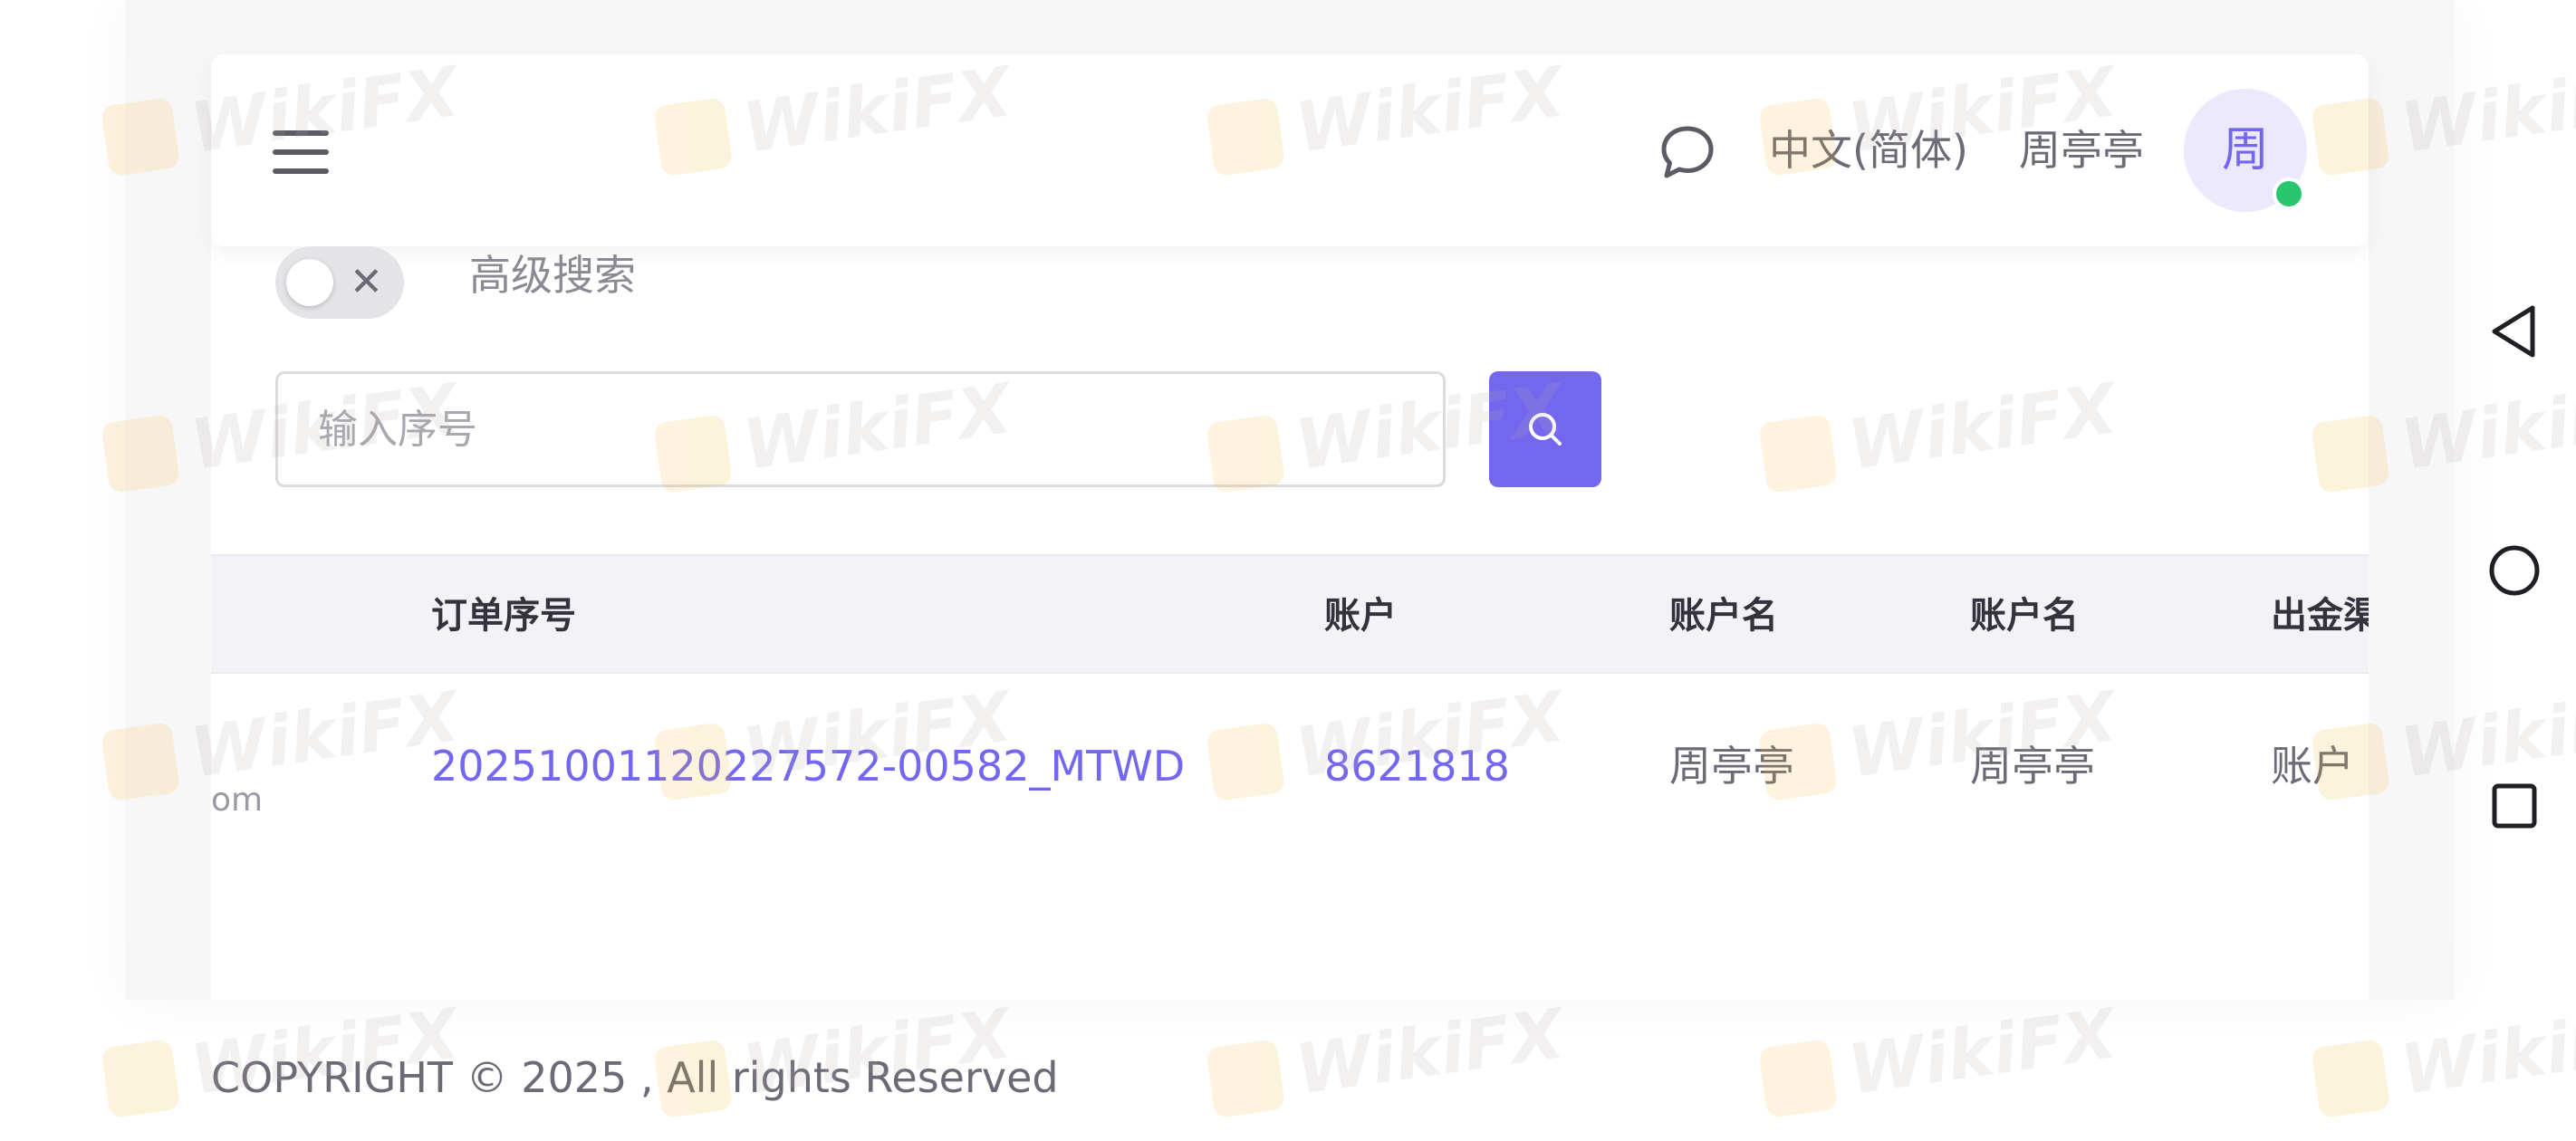  What do you see at coordinates (2514, 806) in the screenshot?
I see `recents-square-icon` at bounding box center [2514, 806].